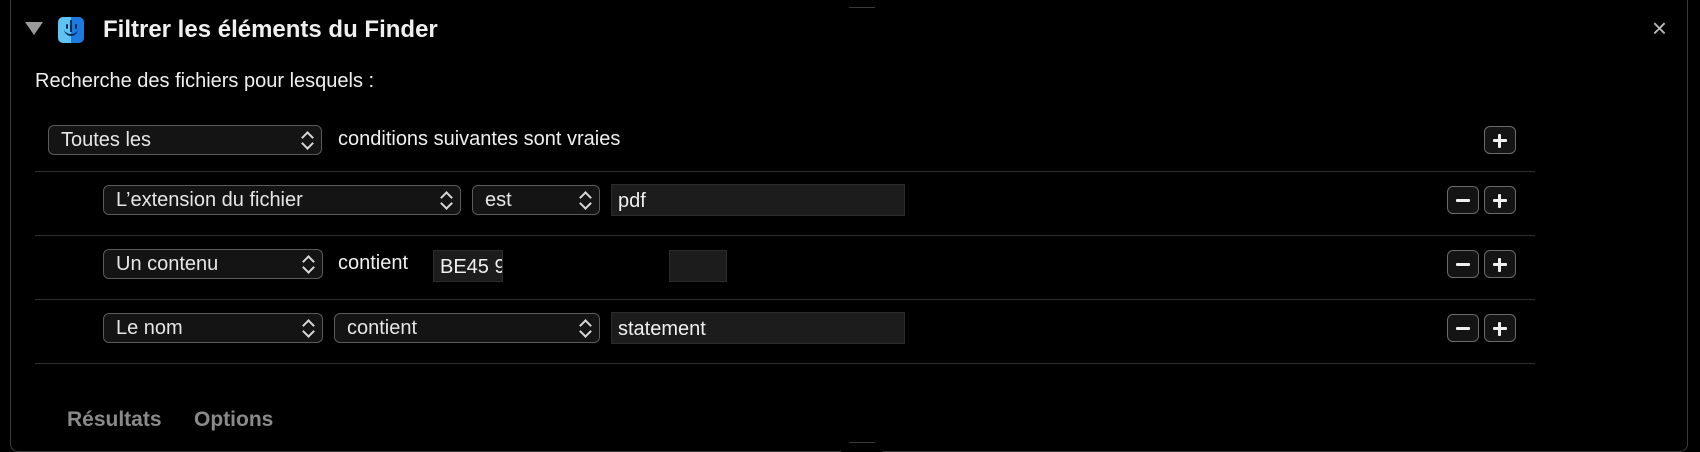 This screenshot has width=1700, height=452. Describe the element at coordinates (205, 81) in the screenshot. I see `search-description: Recherche des fichiers pour lesquels :` at that location.